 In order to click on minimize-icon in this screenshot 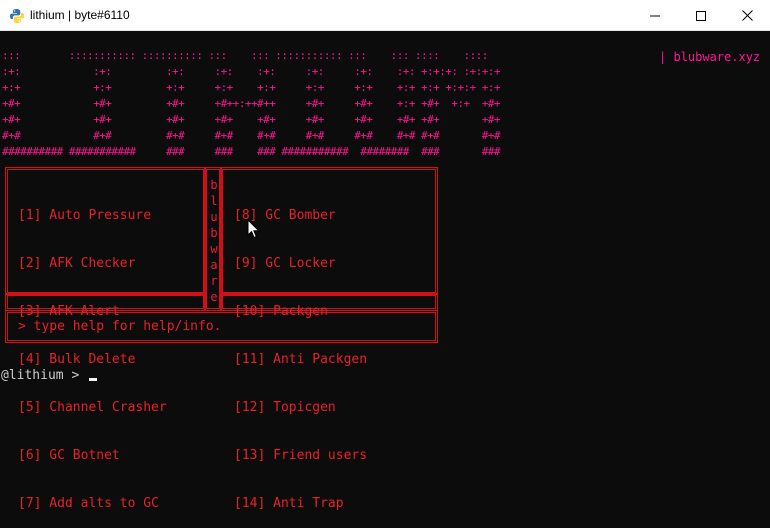, I will do `click(655, 15)`.